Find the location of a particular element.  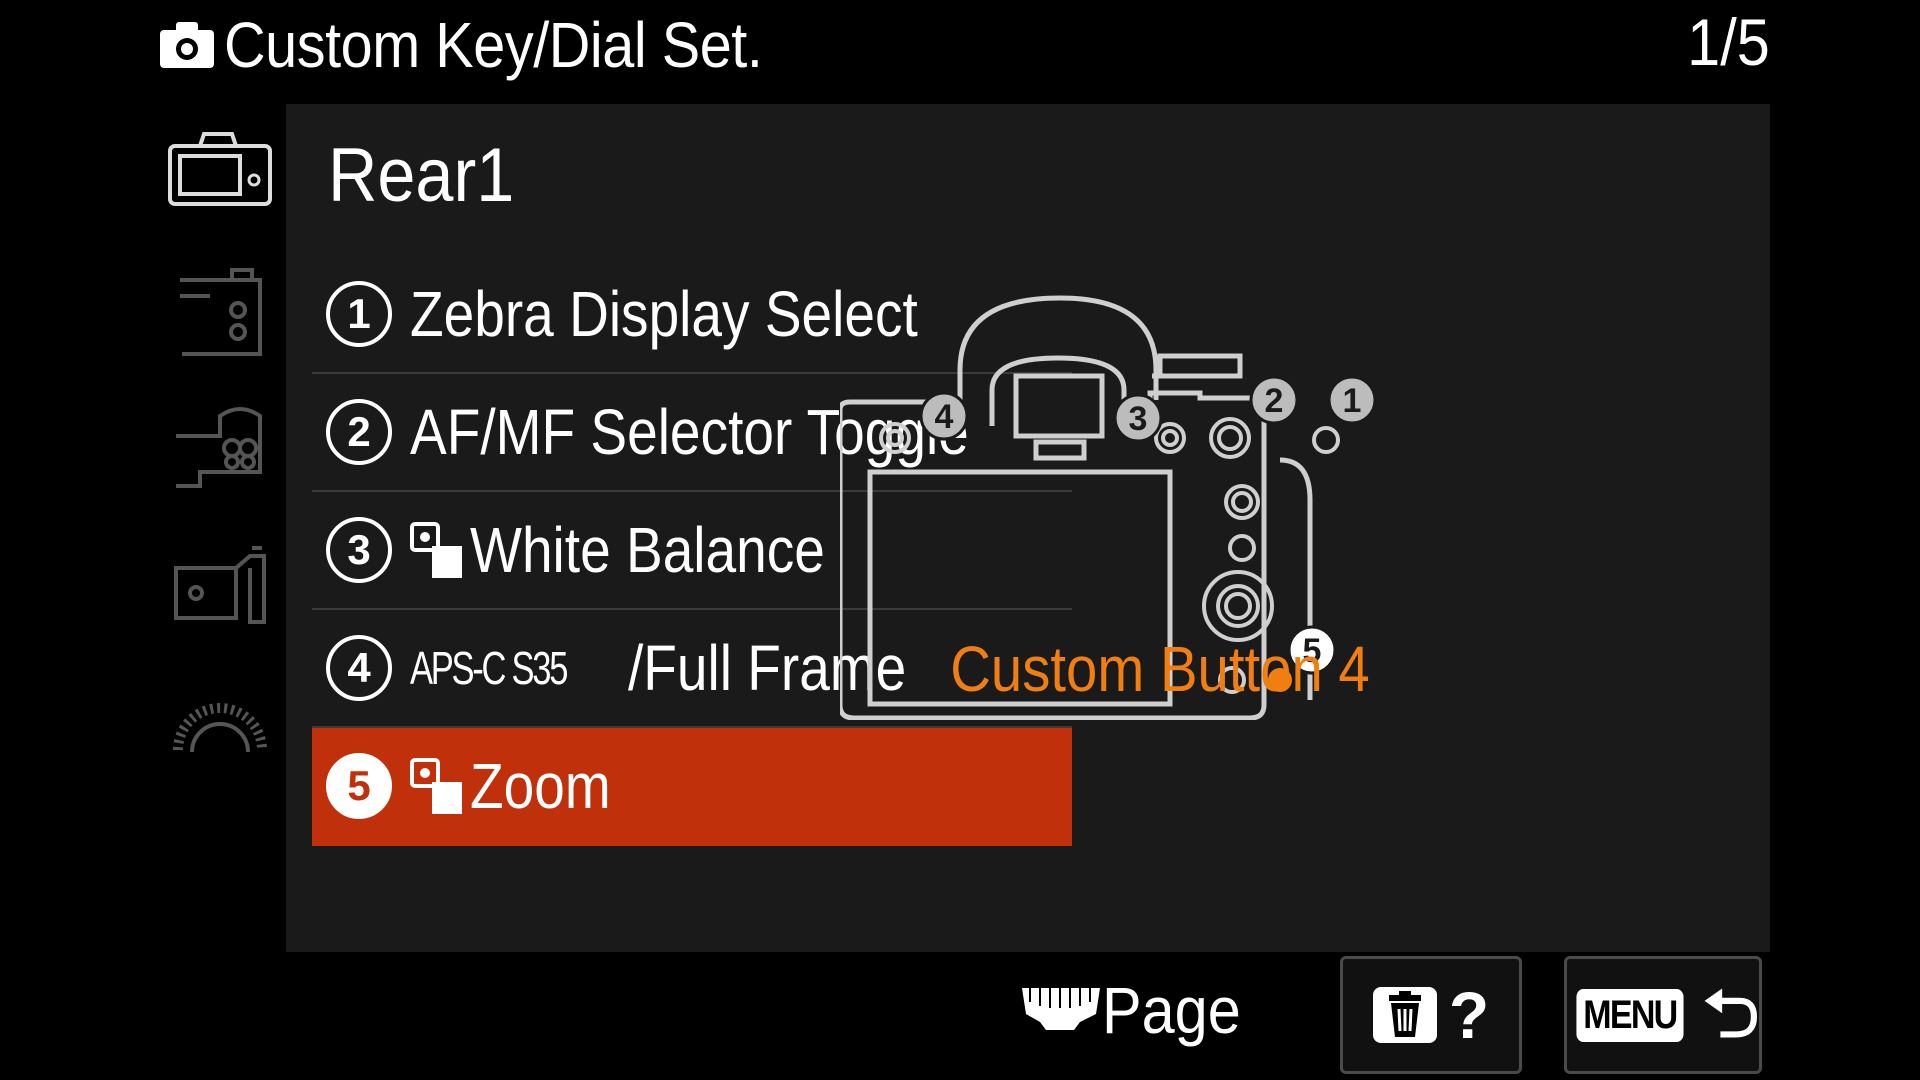

back-arrow-icon is located at coordinates (1730, 1013).